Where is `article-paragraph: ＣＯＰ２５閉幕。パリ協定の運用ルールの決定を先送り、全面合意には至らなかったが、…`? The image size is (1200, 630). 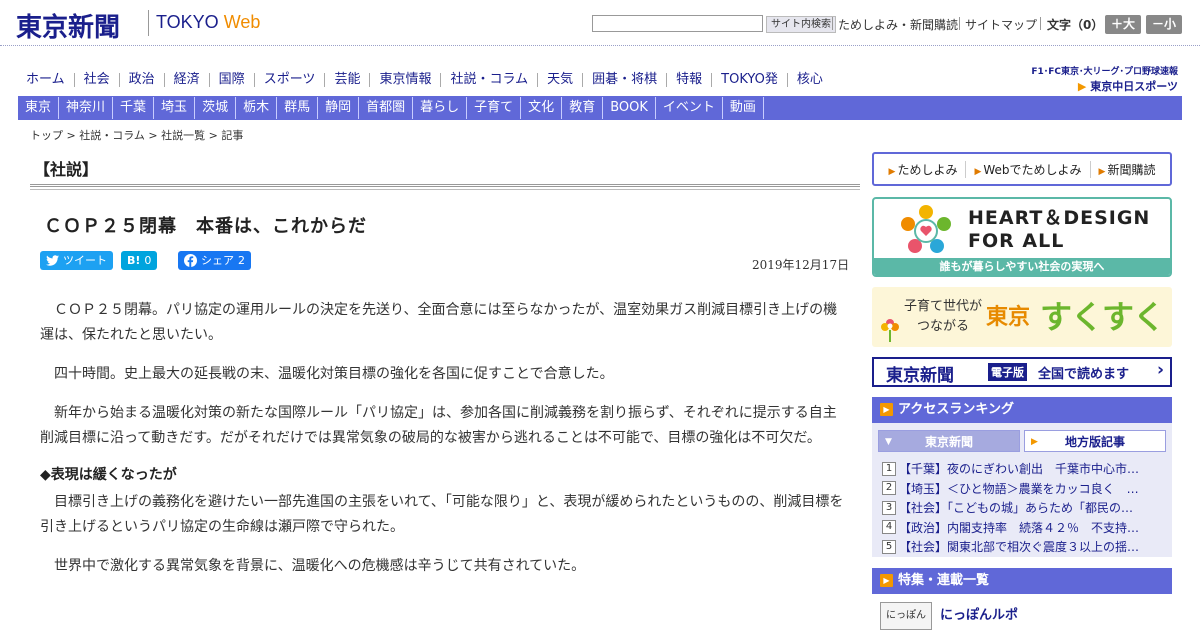 article-paragraph: ＣＯＰ２５閉幕。パリ協定の運用ルールの決定を先送り、全面合意には至らなかったが、… is located at coordinates (439, 322).